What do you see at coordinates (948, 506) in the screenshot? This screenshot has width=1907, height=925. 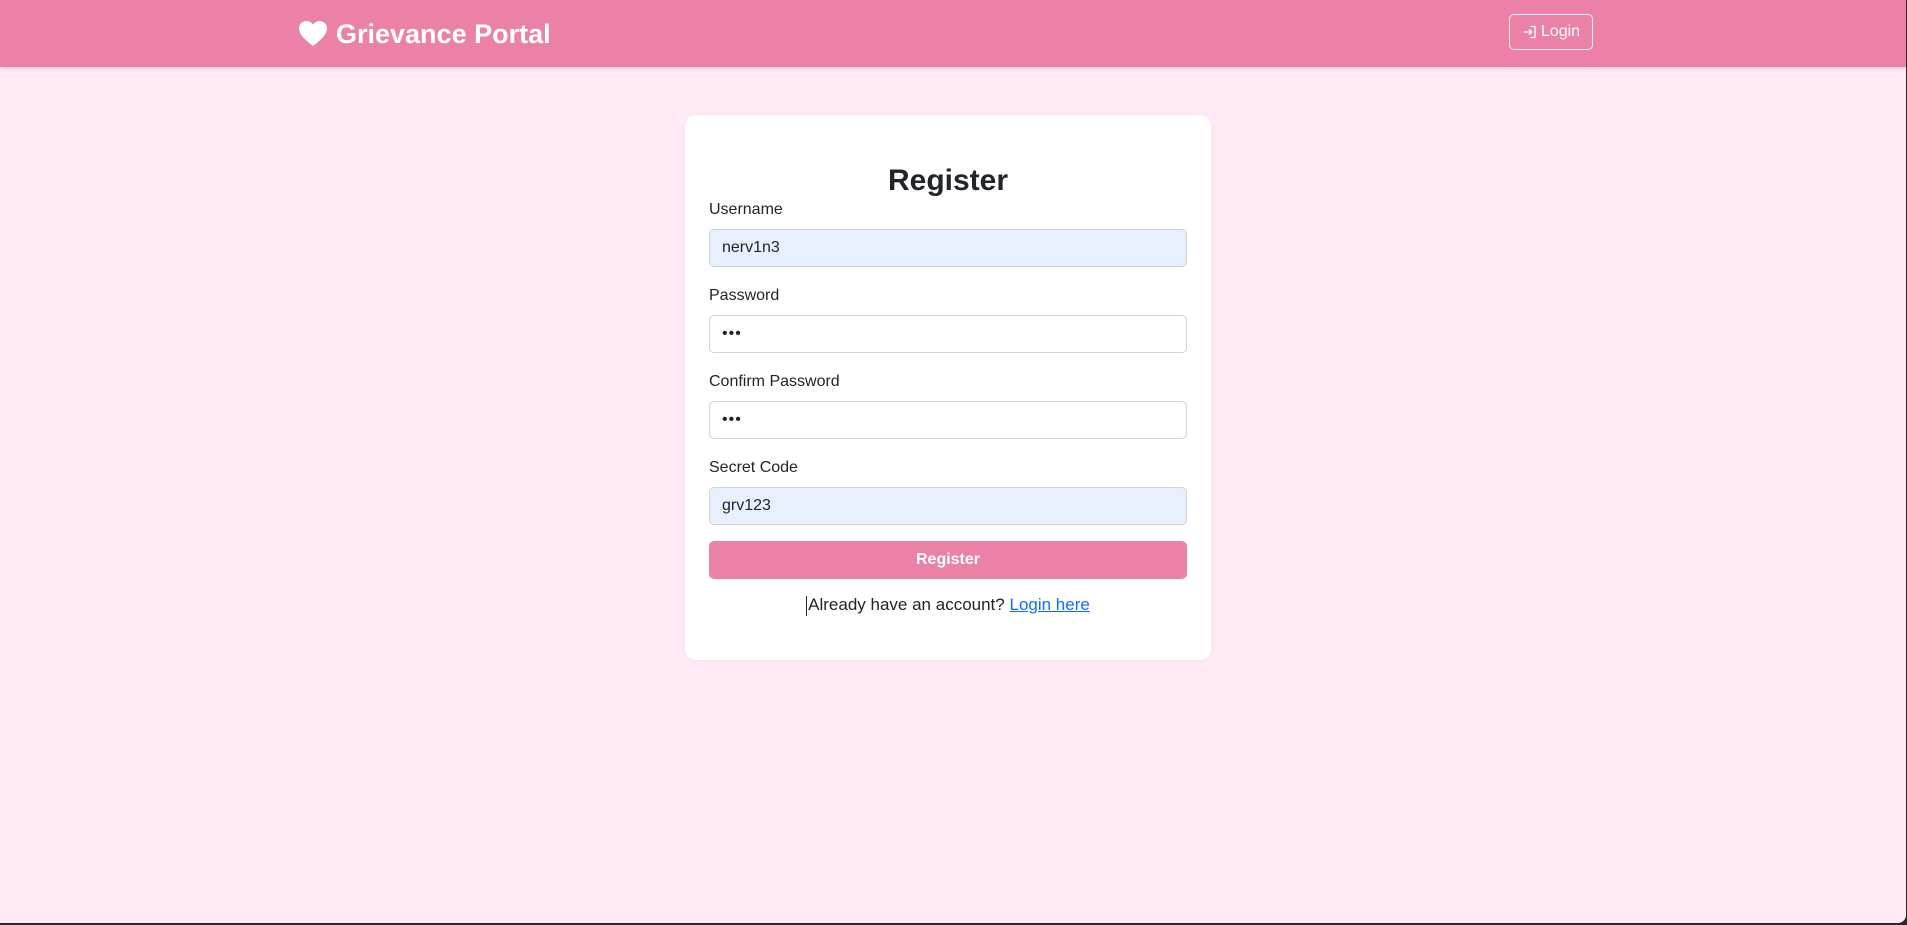 I see `secret-code-input` at bounding box center [948, 506].